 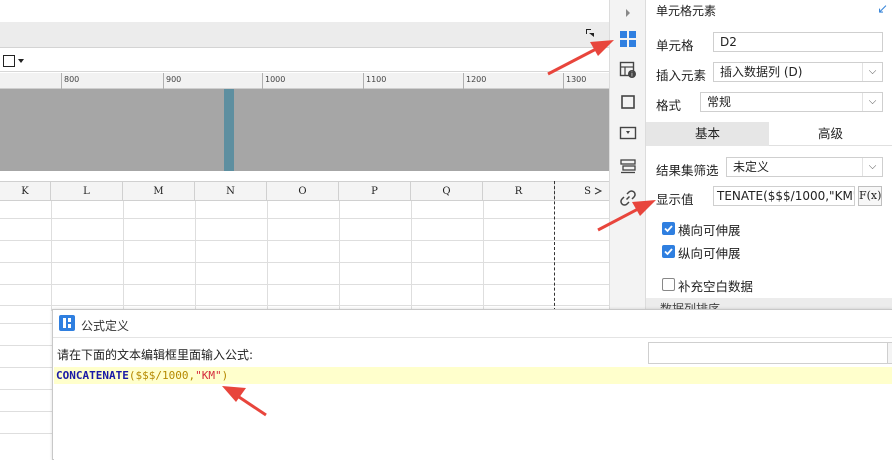 What do you see at coordinates (769, 11) in the screenshot?
I see `panel-header: 单元格元素 ↙` at bounding box center [769, 11].